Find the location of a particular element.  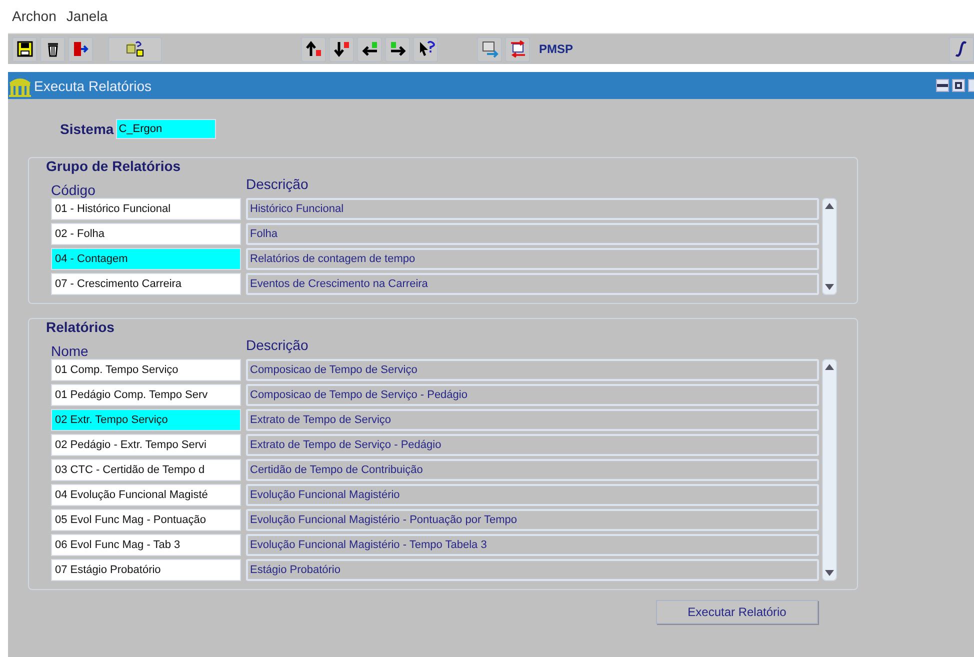

description-field: Folha is located at coordinates (532, 234).